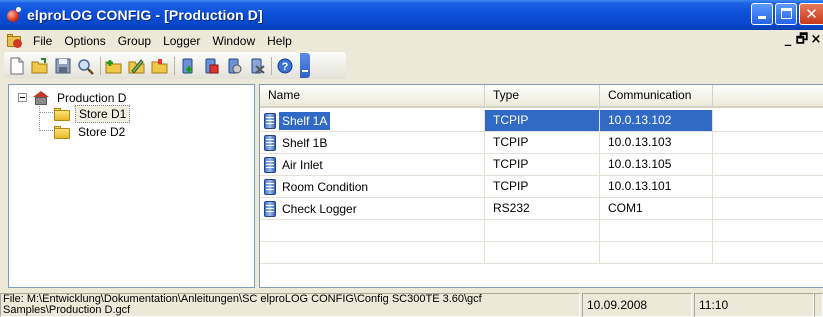 This screenshot has width=823, height=317. I want to click on column-header-type: Type, so click(542, 95).